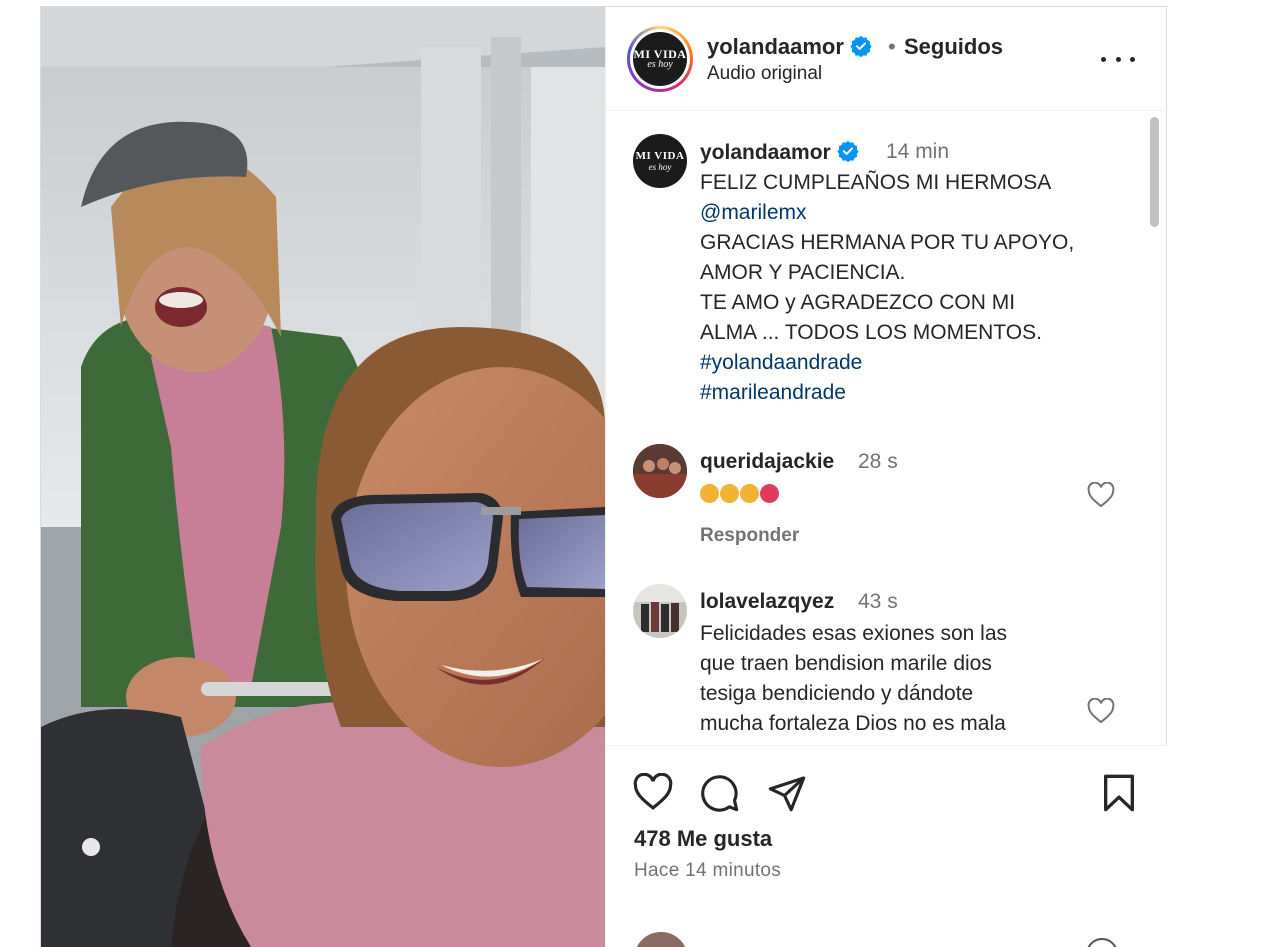  What do you see at coordinates (853, 723) in the screenshot?
I see `comment-line: mucha fortaleza Dios no es mala` at bounding box center [853, 723].